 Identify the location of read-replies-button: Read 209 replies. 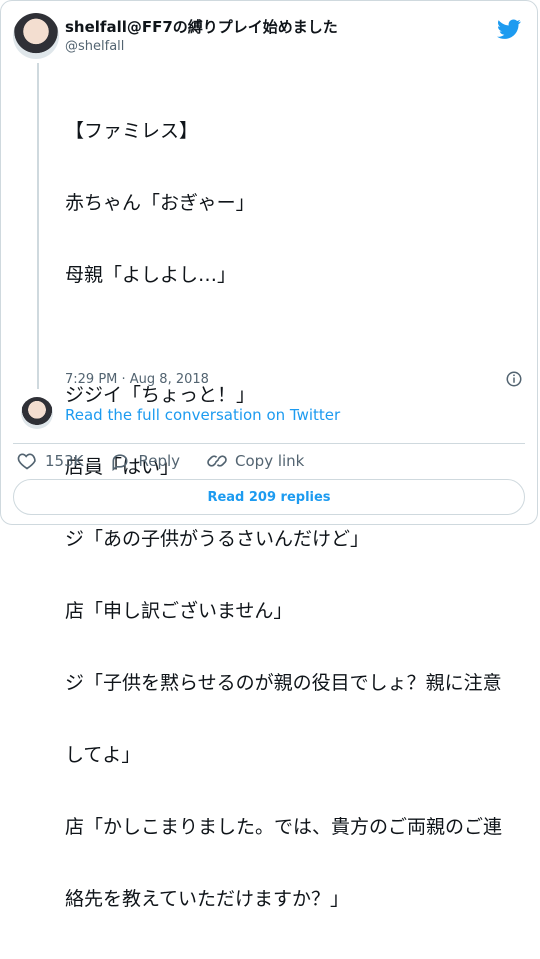
(269, 497).